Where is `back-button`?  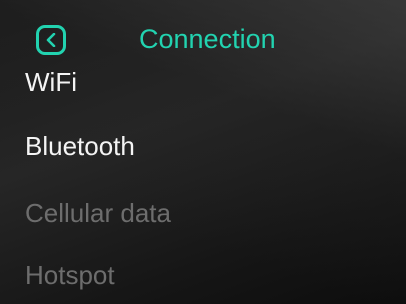 back-button is located at coordinates (51, 40).